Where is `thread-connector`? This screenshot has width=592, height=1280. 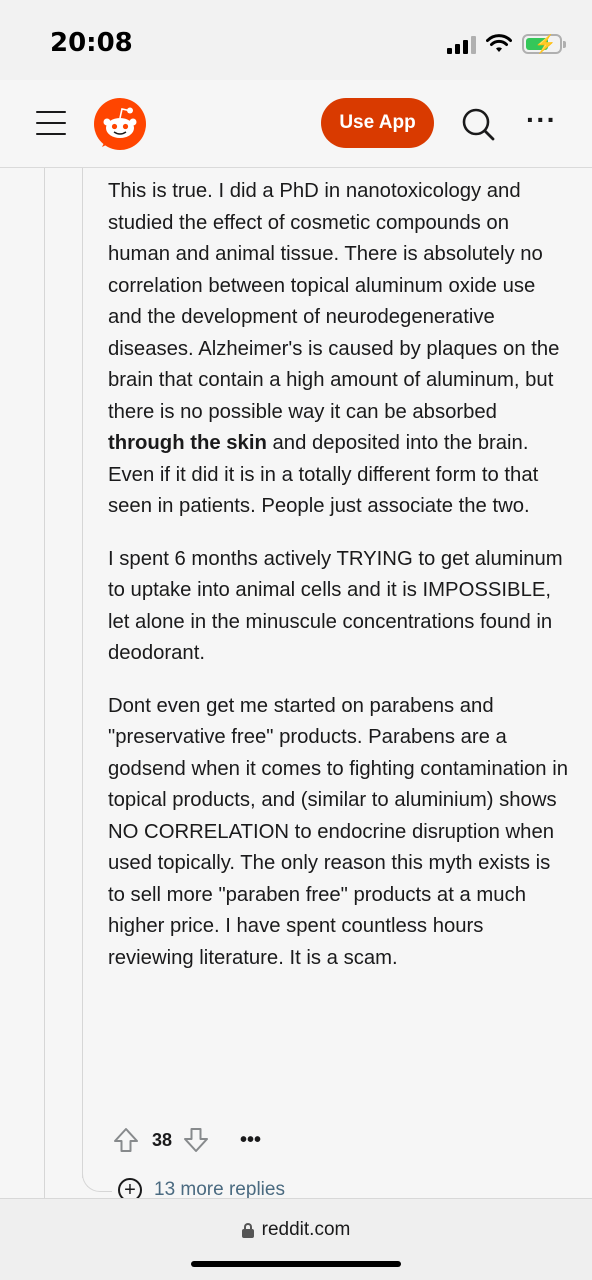 thread-connector is located at coordinates (97, 1171).